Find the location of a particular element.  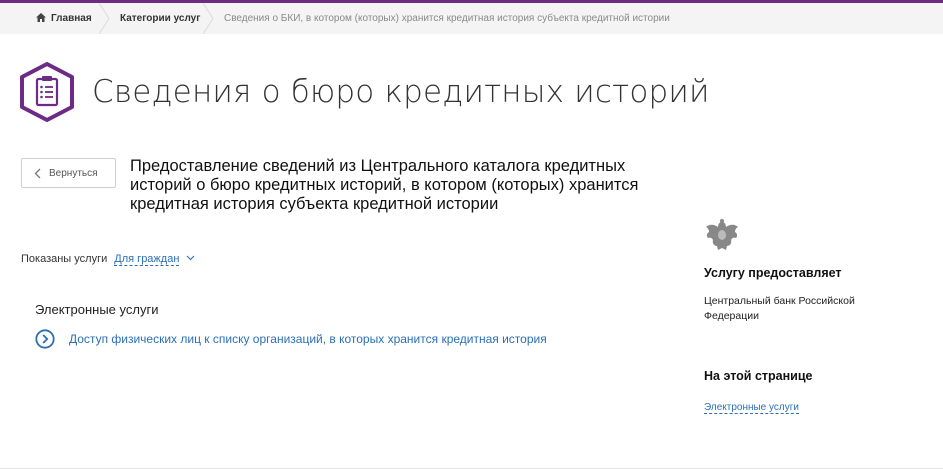

page-title: Сведения о бюро кредитных историй is located at coordinates (401, 92).